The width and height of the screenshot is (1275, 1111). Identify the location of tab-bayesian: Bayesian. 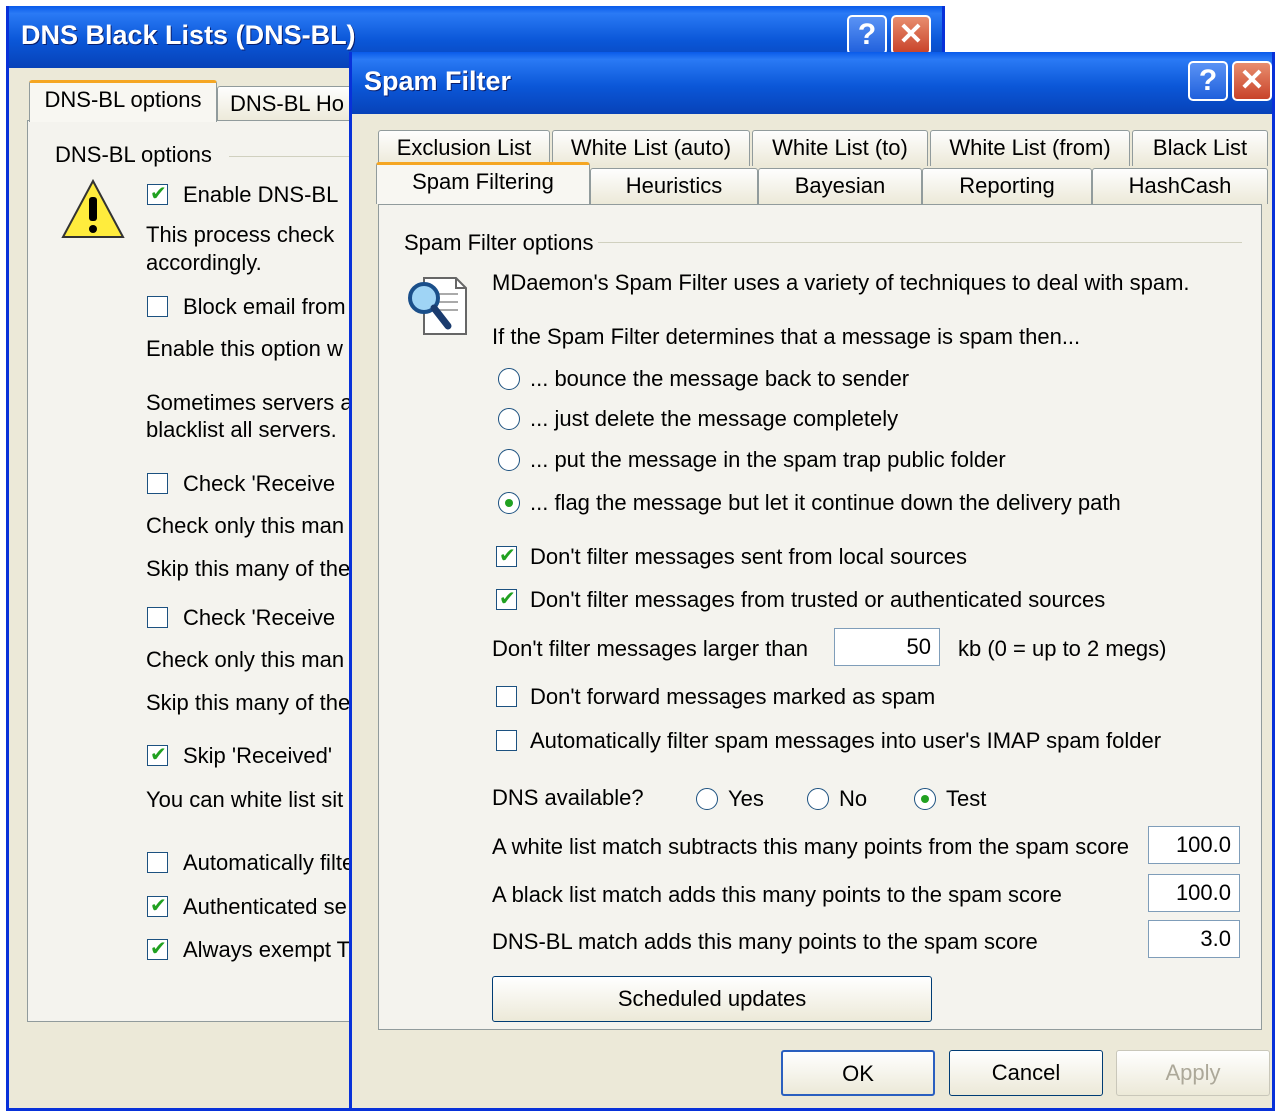
(840, 186).